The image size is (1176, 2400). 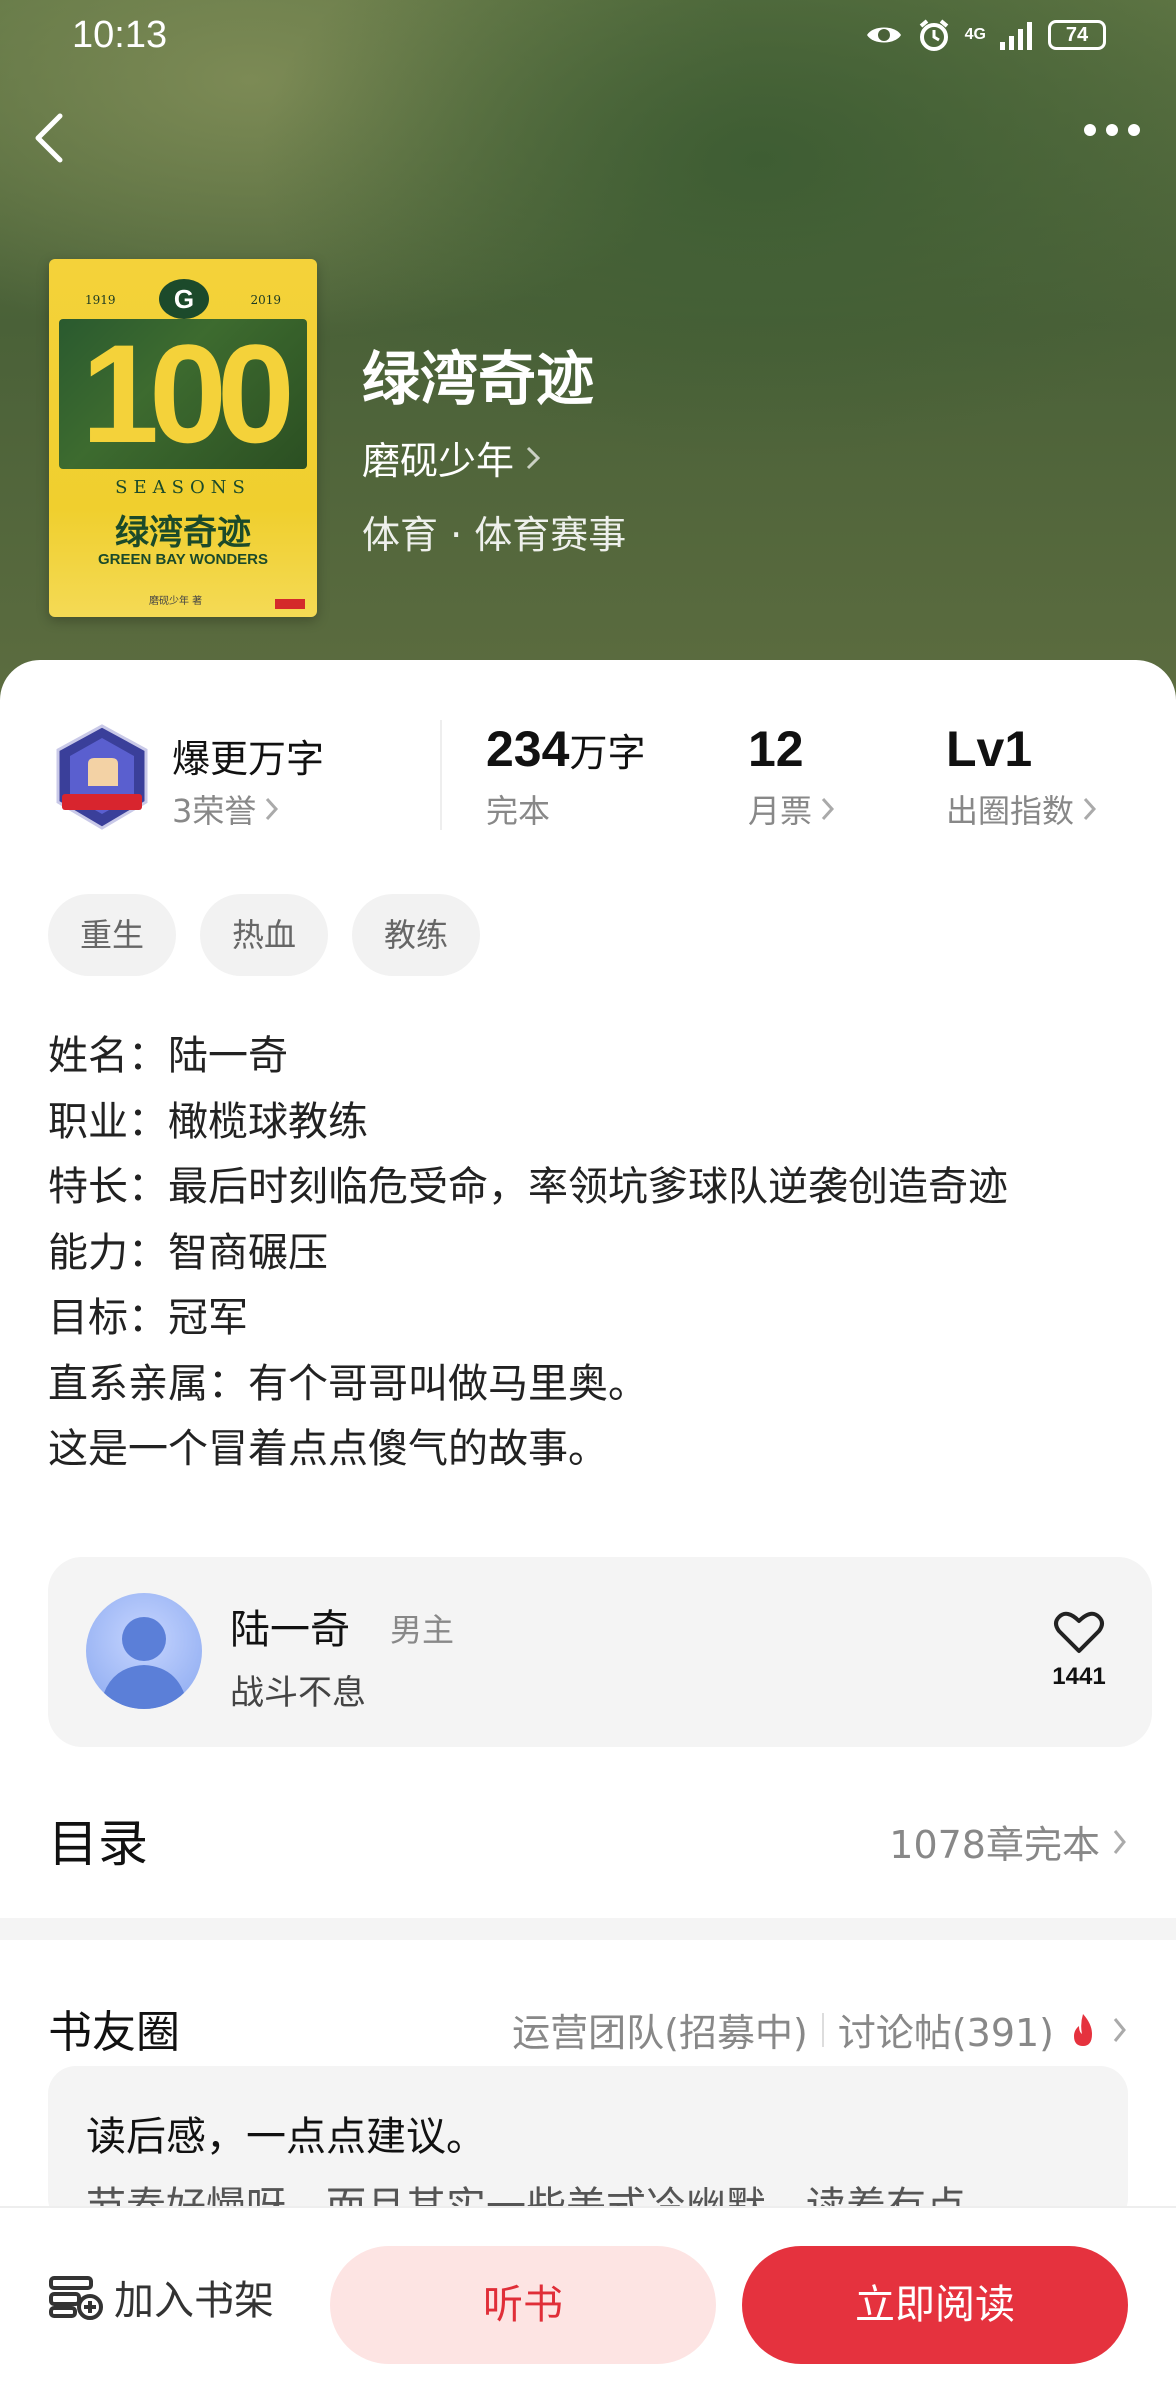 What do you see at coordinates (588, 1835) in the screenshot?
I see `table-of-contents-row: 目录 1078章完本` at bounding box center [588, 1835].